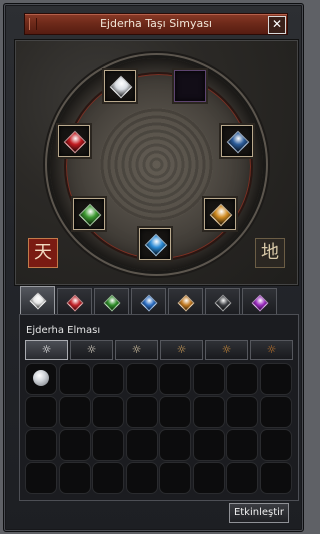  Describe the element at coordinates (136, 350) in the screenshot. I see `grade-3-button: ☼` at that location.